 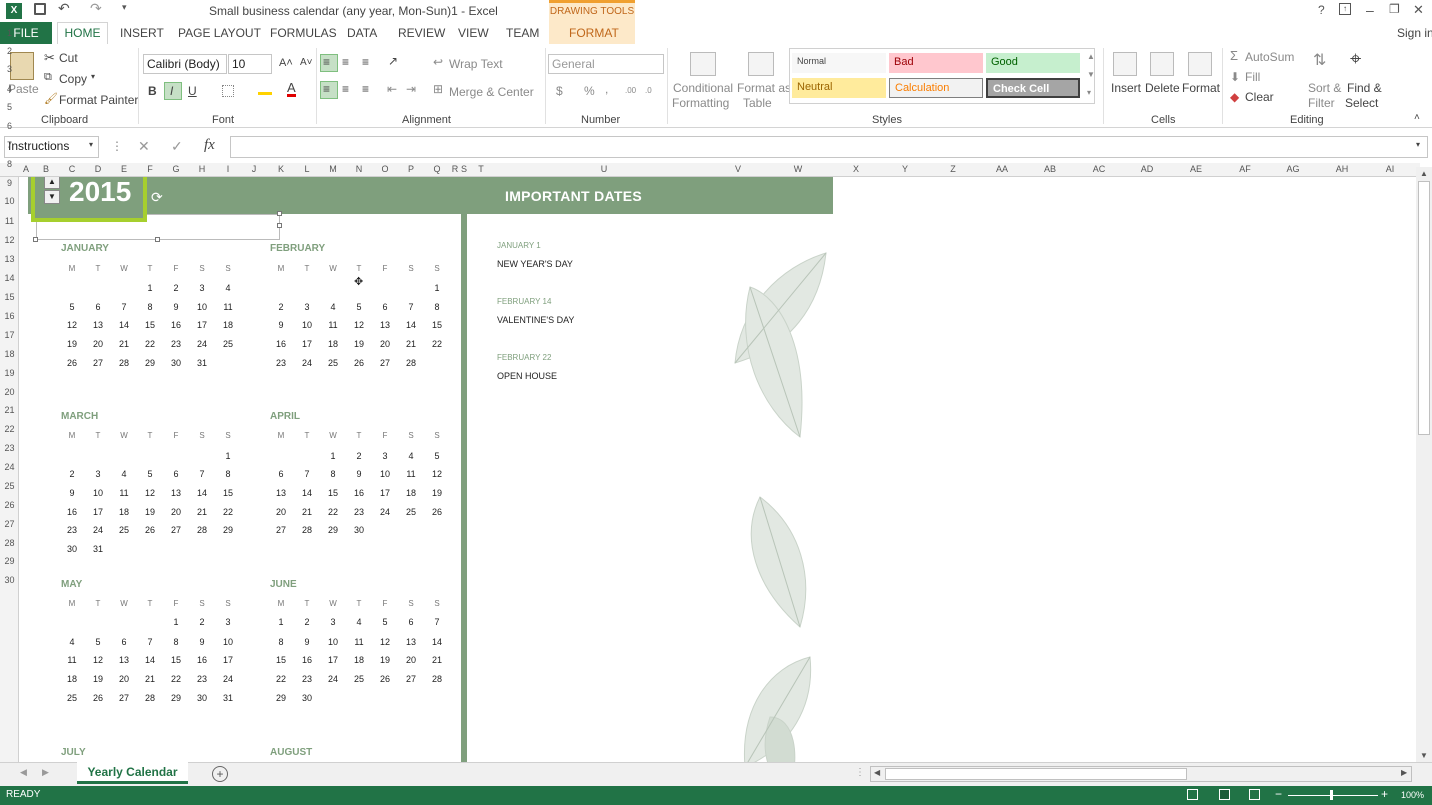 What do you see at coordinates (1364, 88) in the screenshot?
I see `find-select-button: Find &` at bounding box center [1364, 88].